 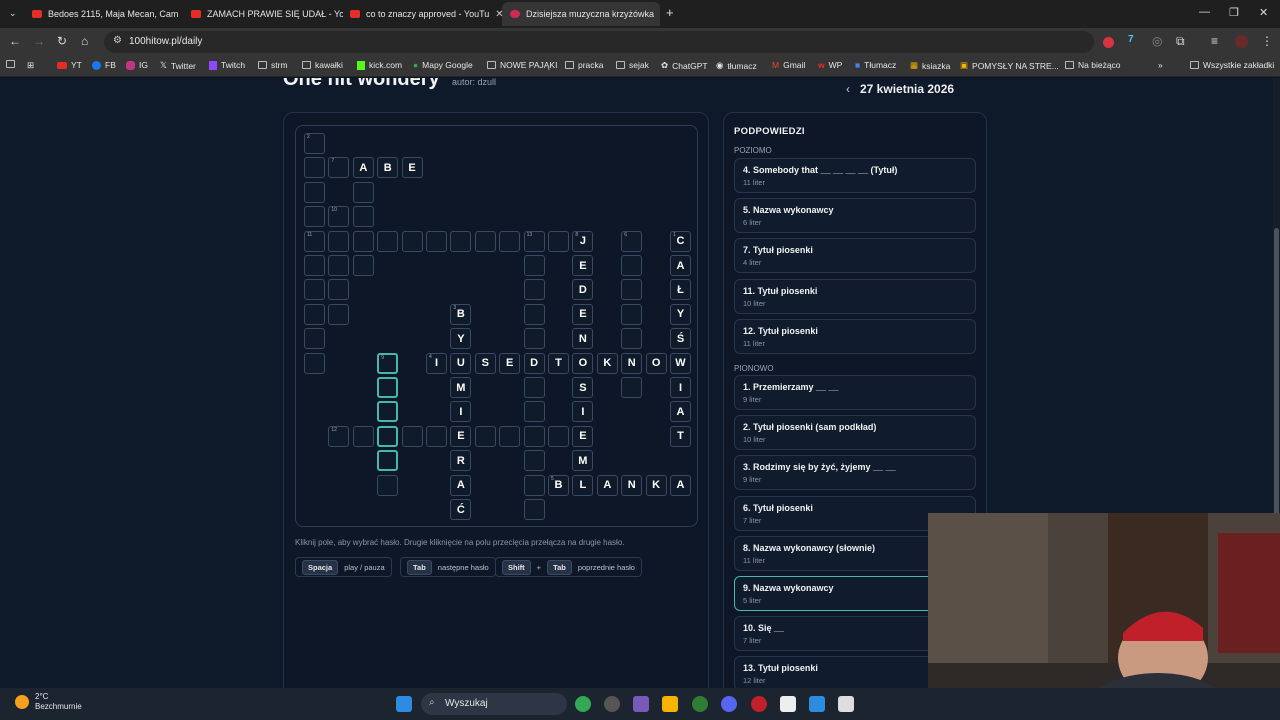 What do you see at coordinates (855, 433) in the screenshot?
I see `clue-item: 2. Tytuł piosenki (sam podkład) 10 liter` at bounding box center [855, 433].